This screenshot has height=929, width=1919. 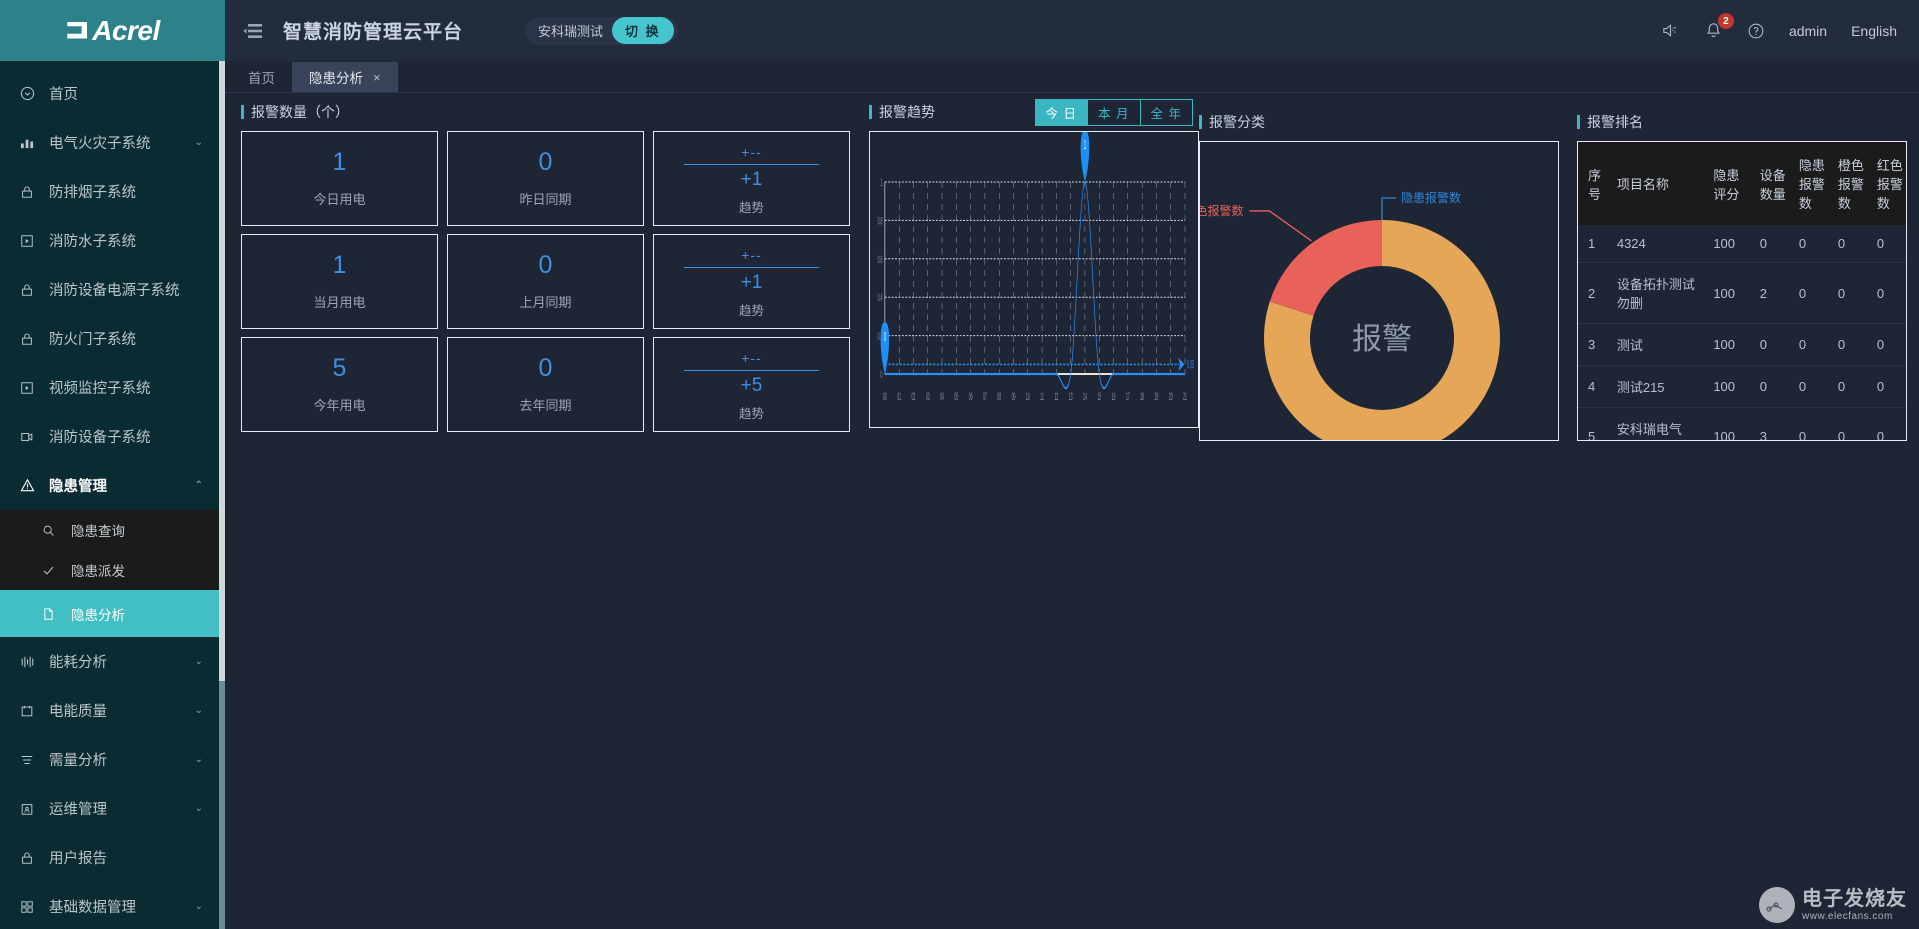 I want to click on range-button-group: 今 日 本 月 全 年, so click(x=1113, y=112).